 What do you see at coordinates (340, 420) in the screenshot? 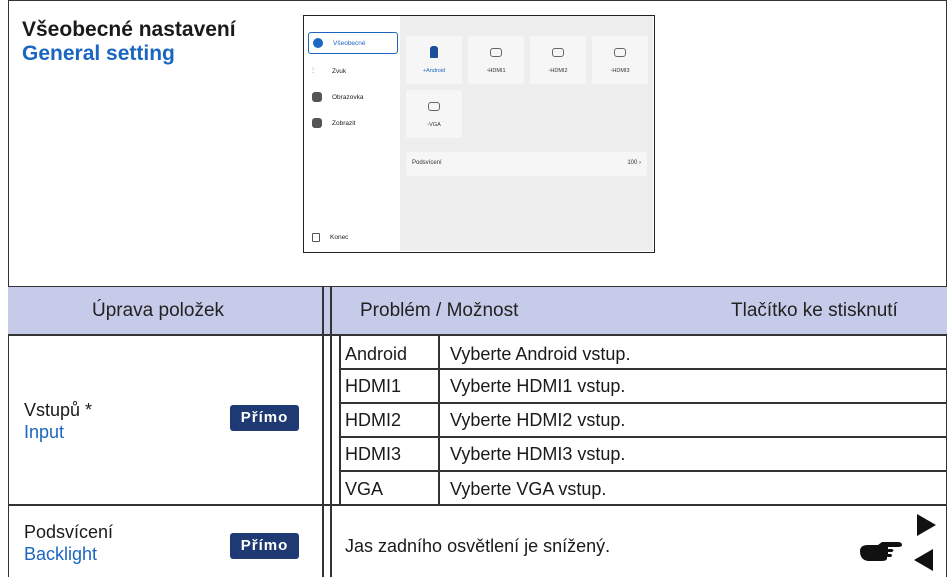
I see `option-left-border` at bounding box center [340, 420].